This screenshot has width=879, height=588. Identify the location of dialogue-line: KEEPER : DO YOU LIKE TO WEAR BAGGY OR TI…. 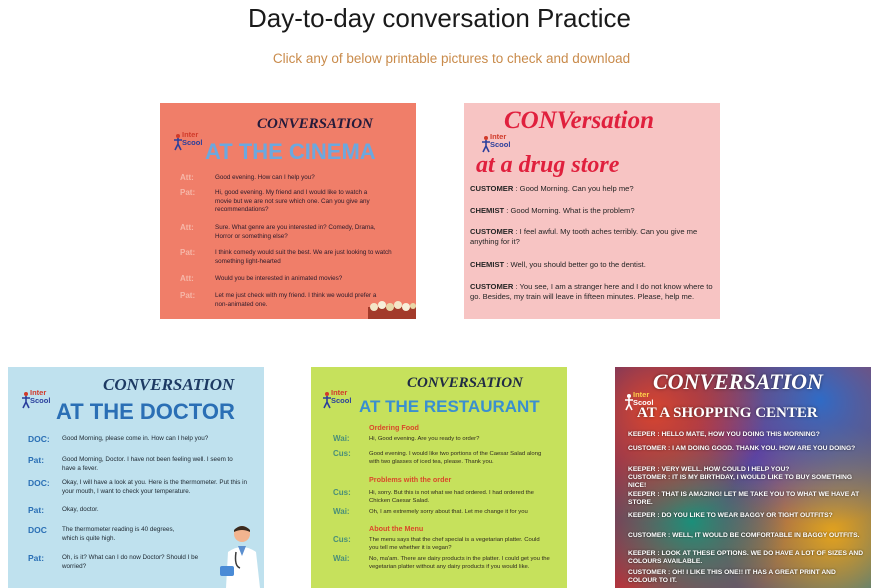
(730, 515).